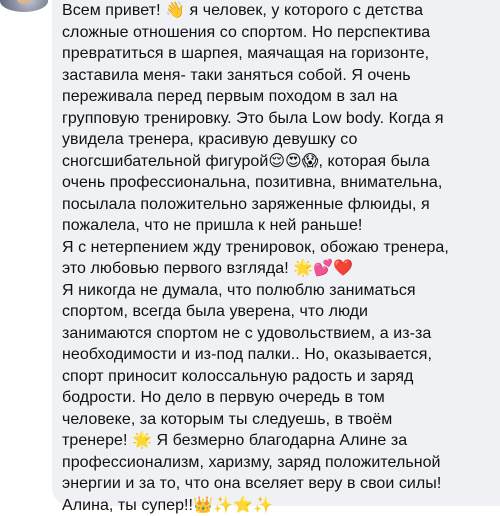 This screenshot has width=500, height=516. What do you see at coordinates (280, 226) in the screenshot?
I see `comment-line: пожалела, что не пришла к ней раньше!` at bounding box center [280, 226].